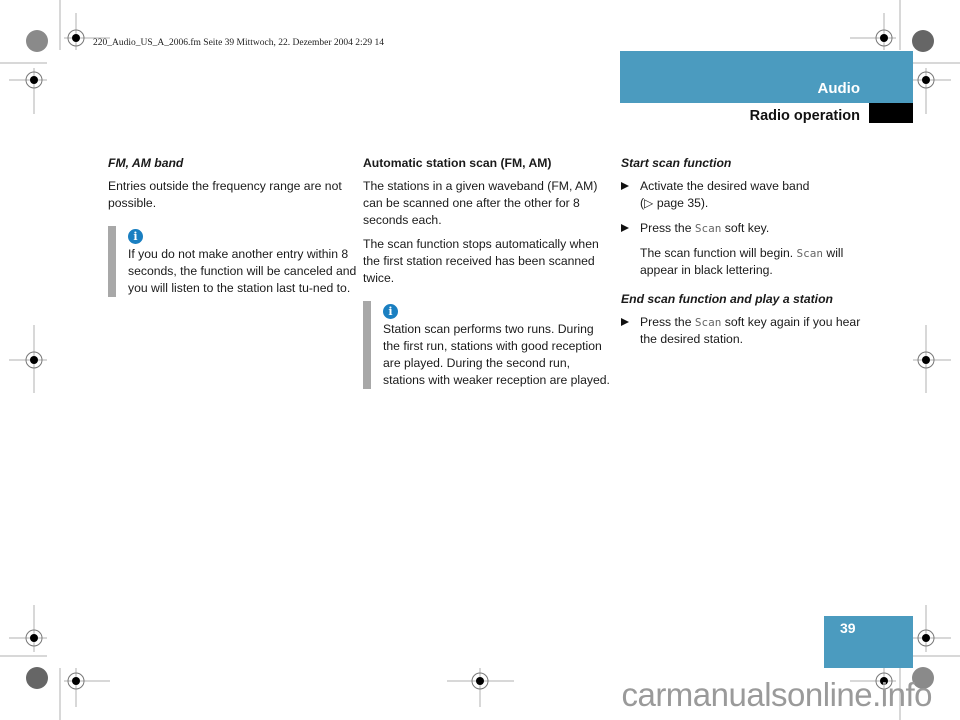 The image size is (960, 720). What do you see at coordinates (727, 299) in the screenshot?
I see `heading-end-scan: End scan function and play a station` at bounding box center [727, 299].